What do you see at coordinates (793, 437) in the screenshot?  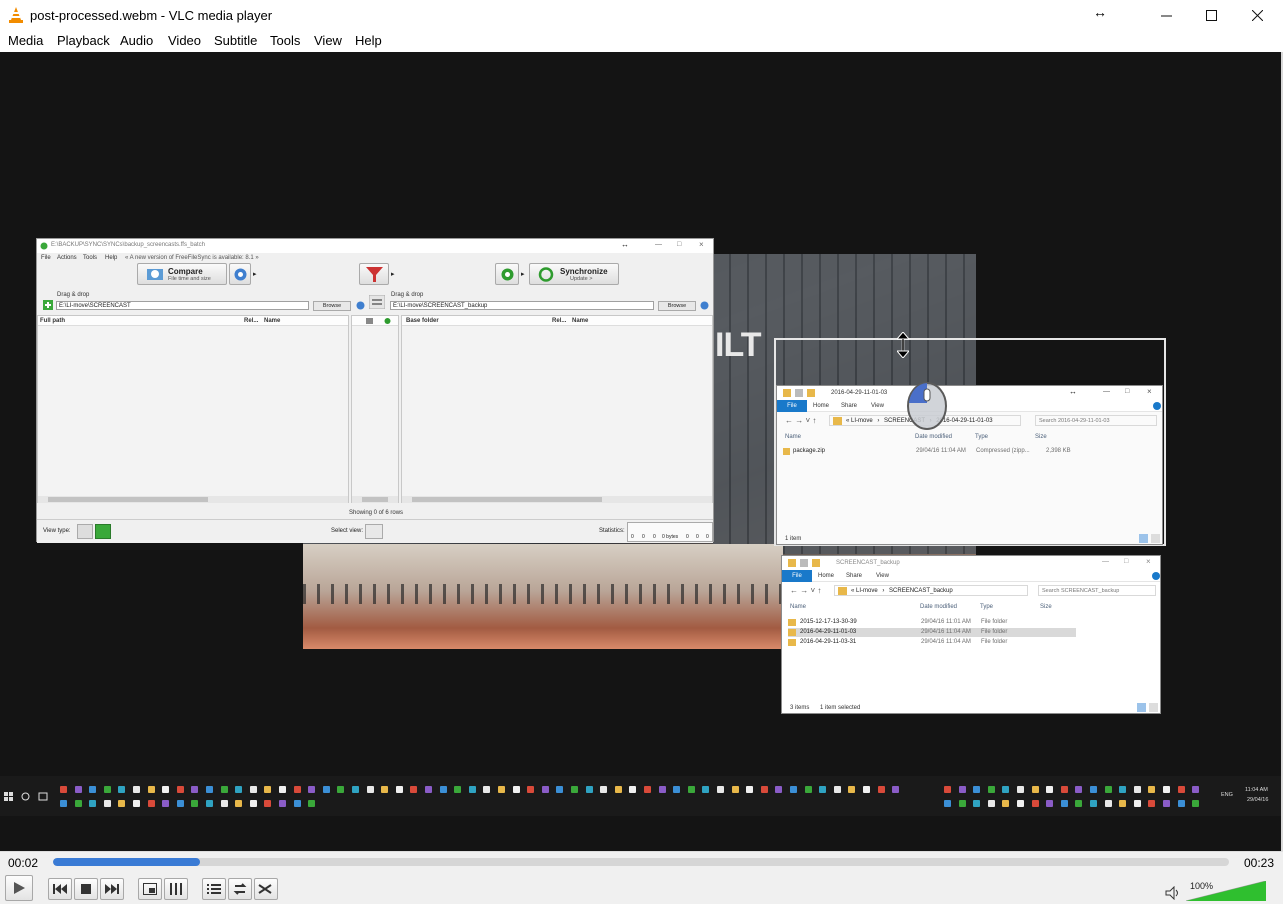 I see `explorer-top-col-name: Name` at bounding box center [793, 437].